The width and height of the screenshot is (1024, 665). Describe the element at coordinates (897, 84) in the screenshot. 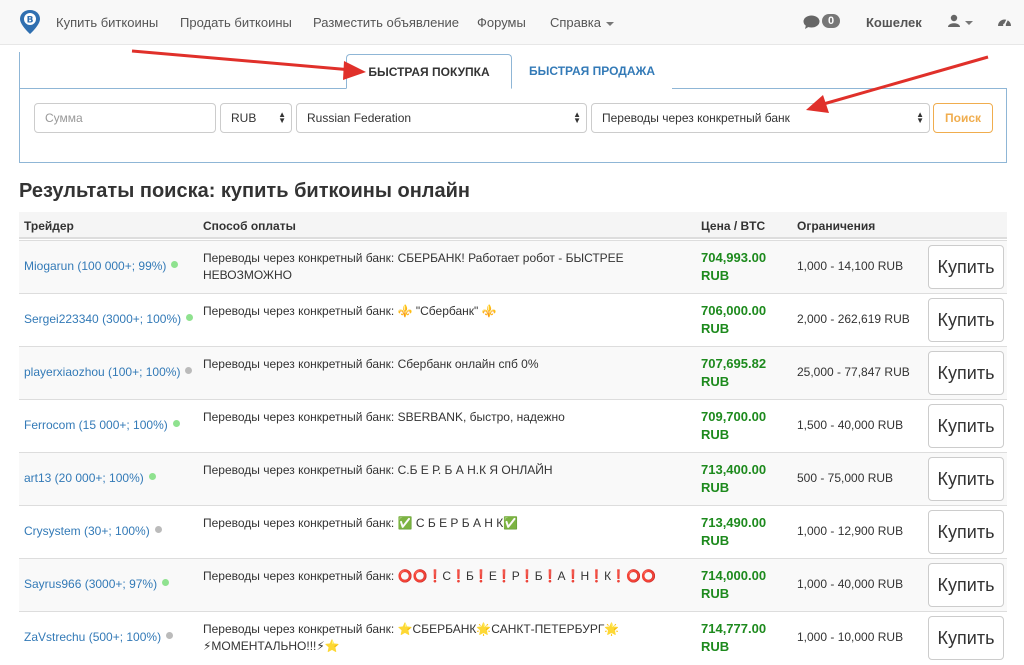

I see `annotation-arrow-payment` at that location.